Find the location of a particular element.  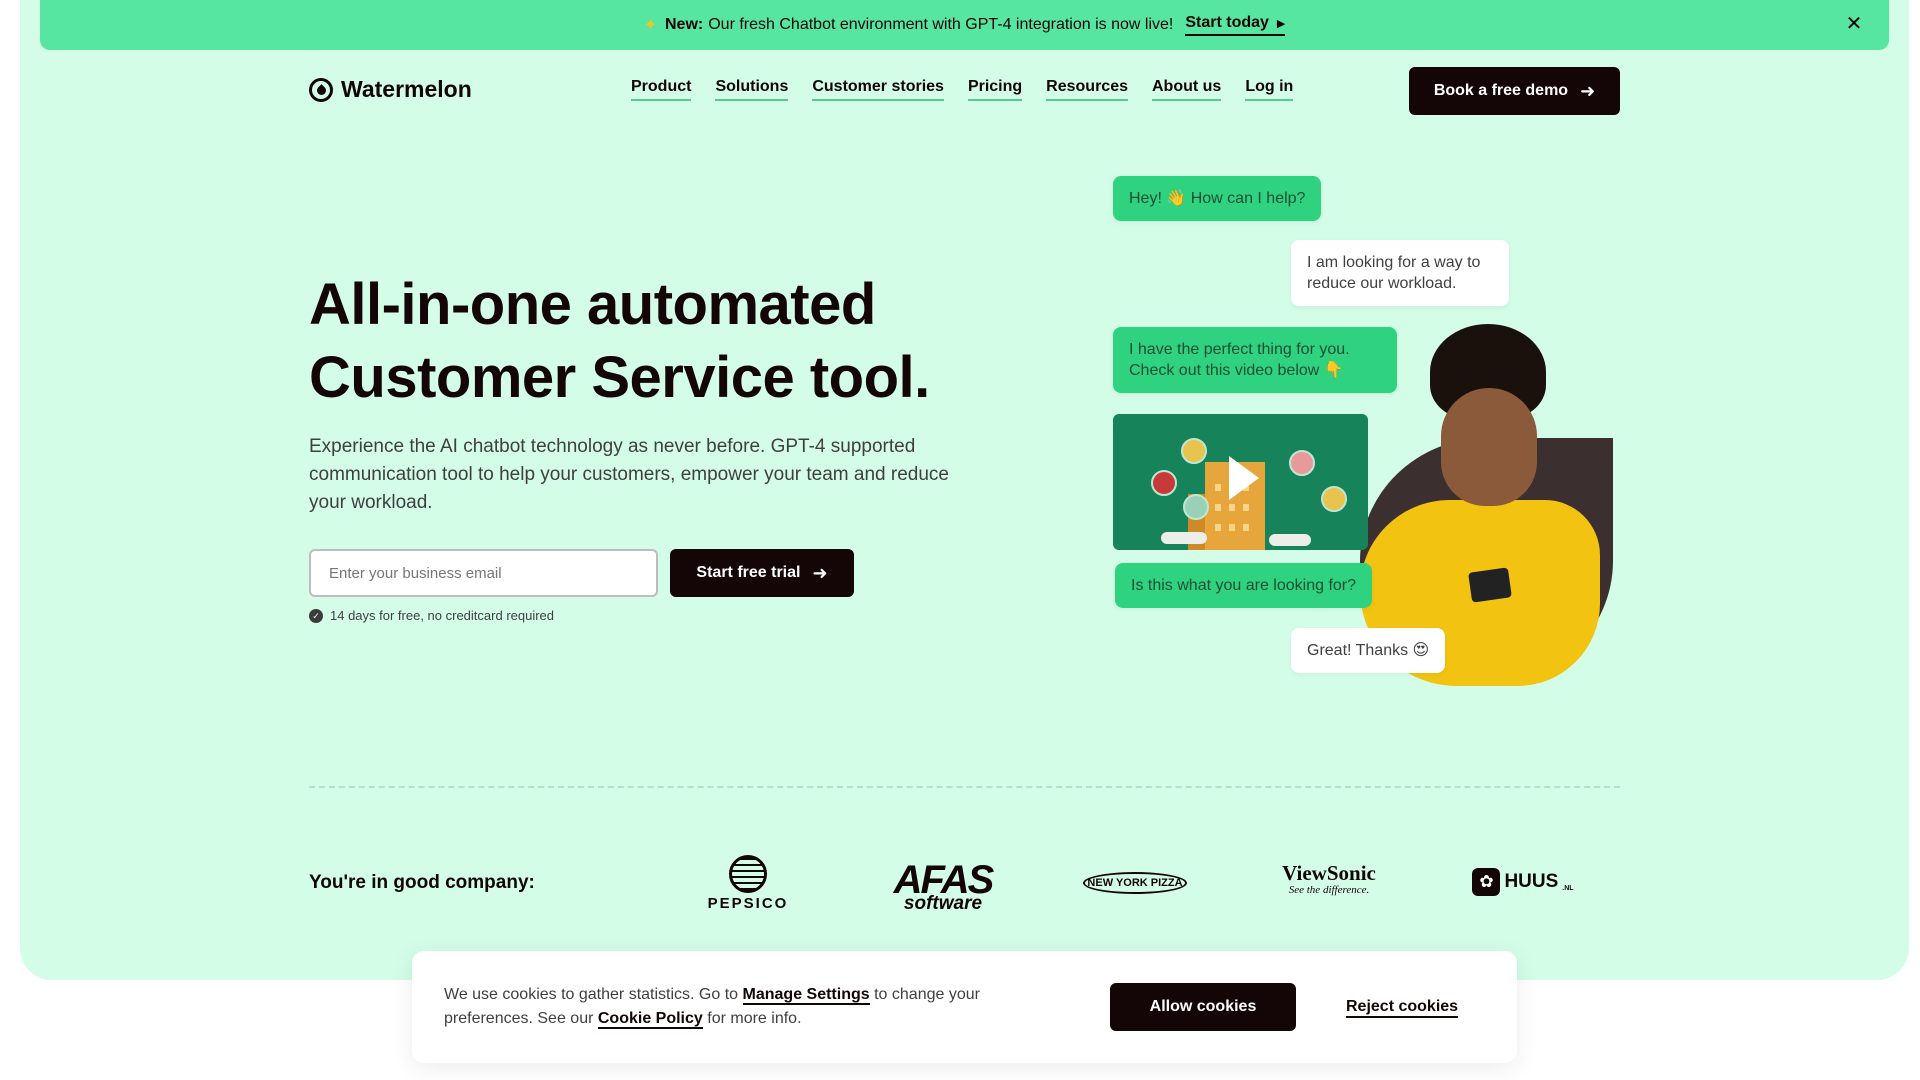

pepsico-wordmark: PEPSICO is located at coordinates (748, 903).